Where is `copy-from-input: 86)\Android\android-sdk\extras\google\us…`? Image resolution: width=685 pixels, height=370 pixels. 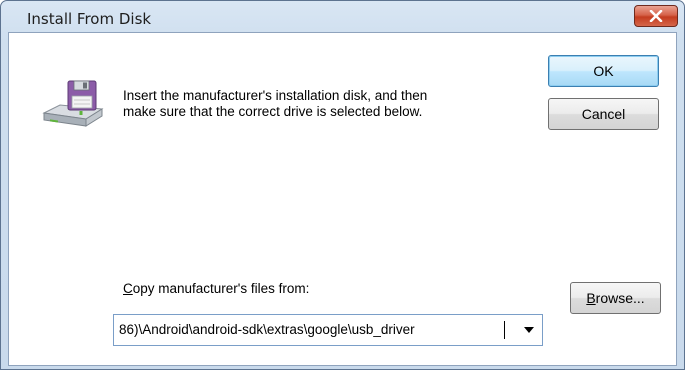 copy-from-input: 86)\Android\android-sdk\extras\google\us… is located at coordinates (267, 329).